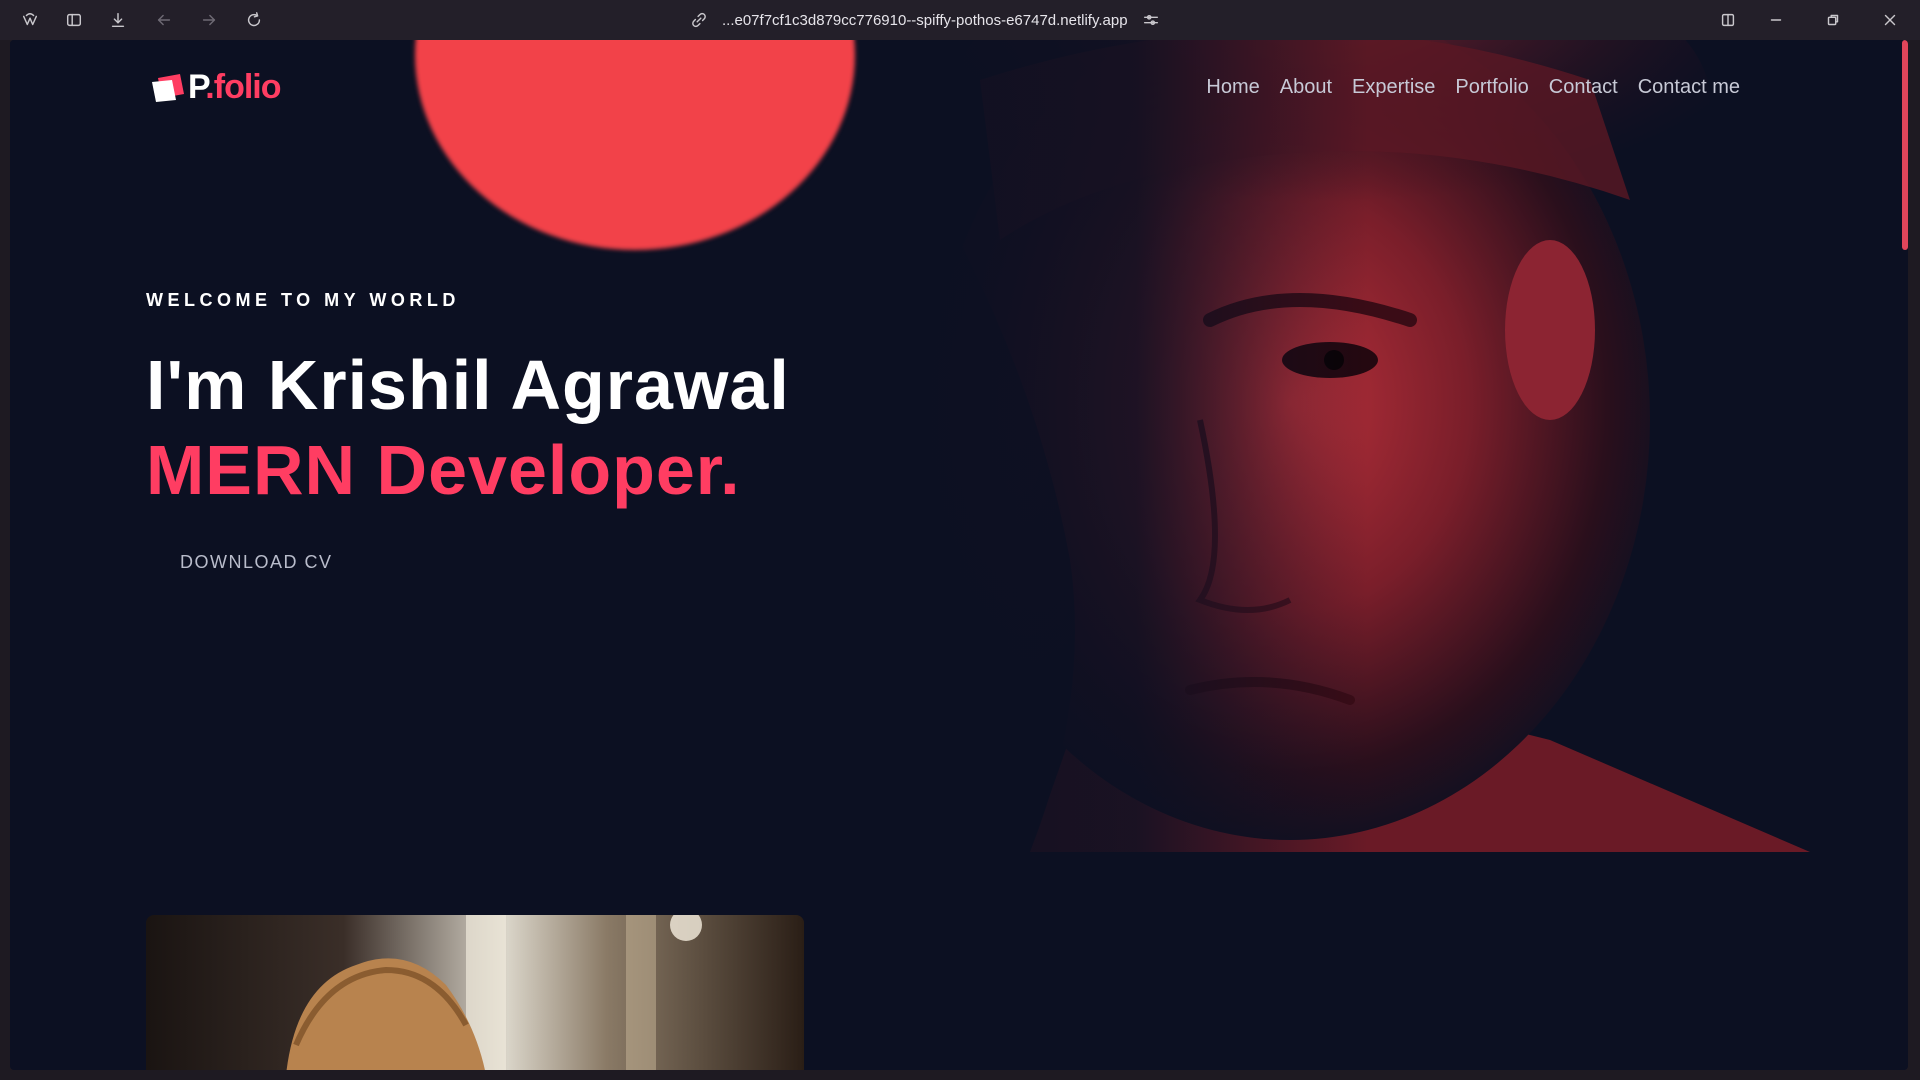 The height and width of the screenshot is (1080, 1920). What do you see at coordinates (1728, 20) in the screenshot?
I see `split-view-icon` at bounding box center [1728, 20].